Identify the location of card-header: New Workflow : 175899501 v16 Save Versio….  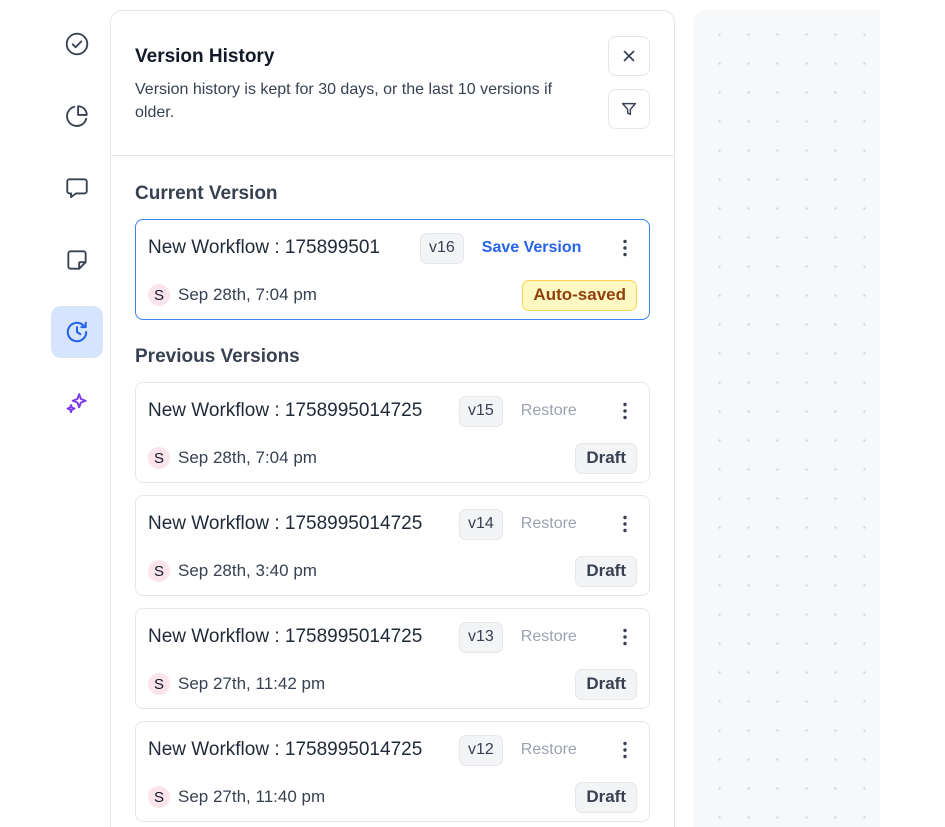
(392, 248).